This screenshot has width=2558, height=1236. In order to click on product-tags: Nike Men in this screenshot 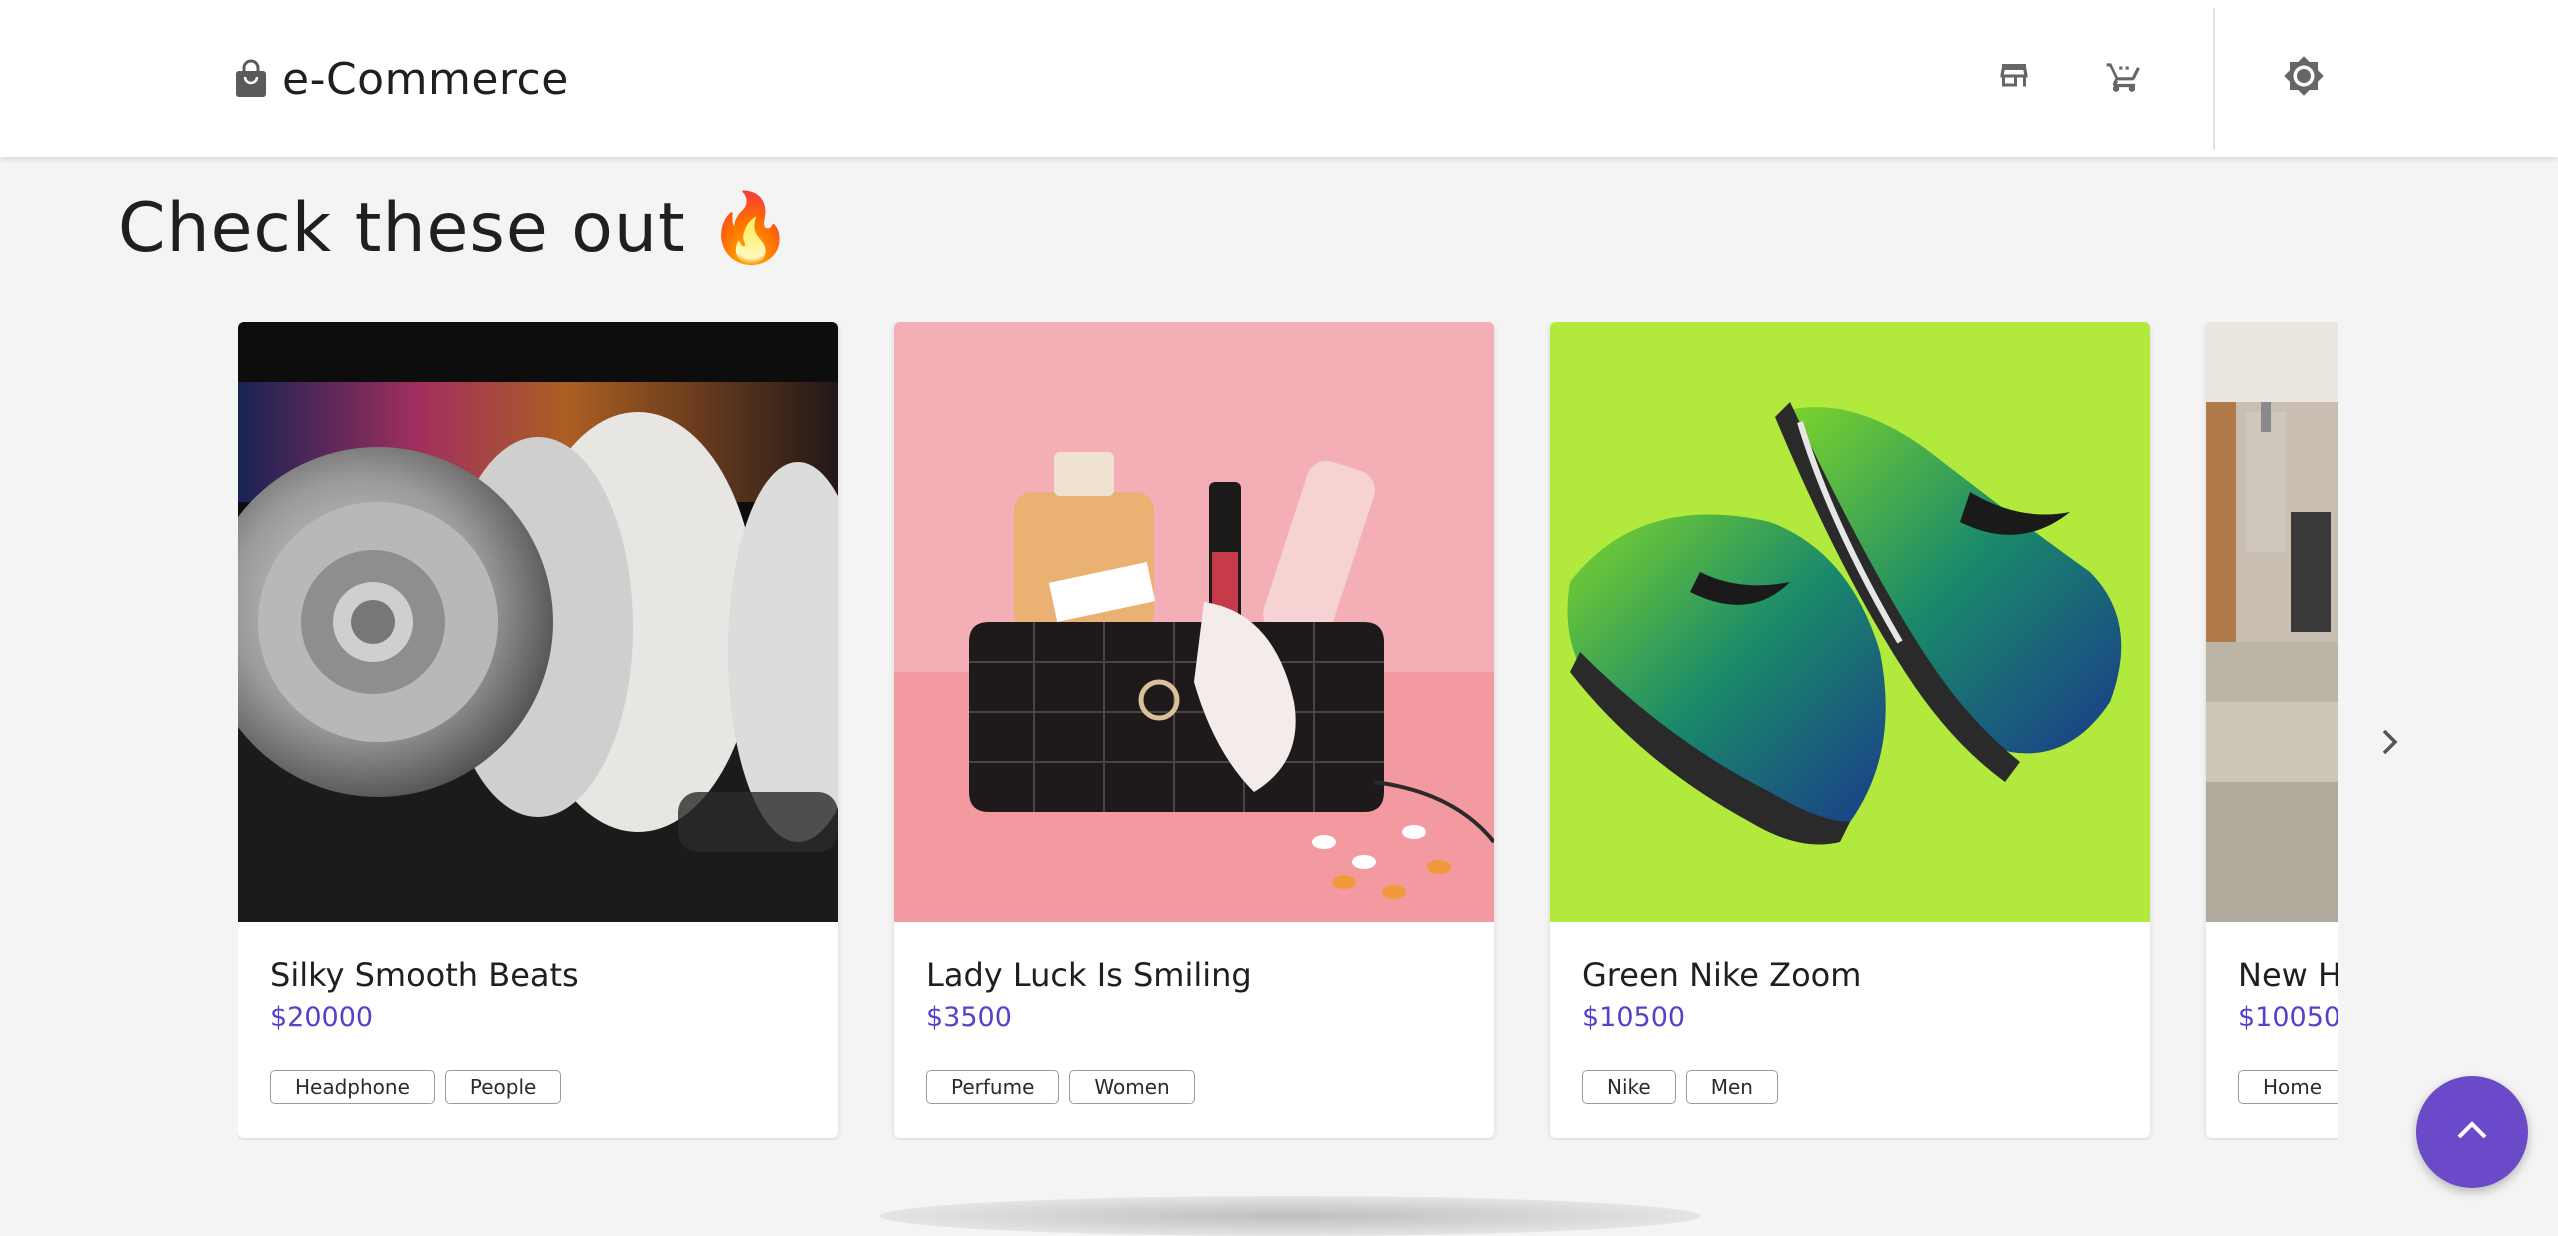, I will do `click(1680, 1087)`.